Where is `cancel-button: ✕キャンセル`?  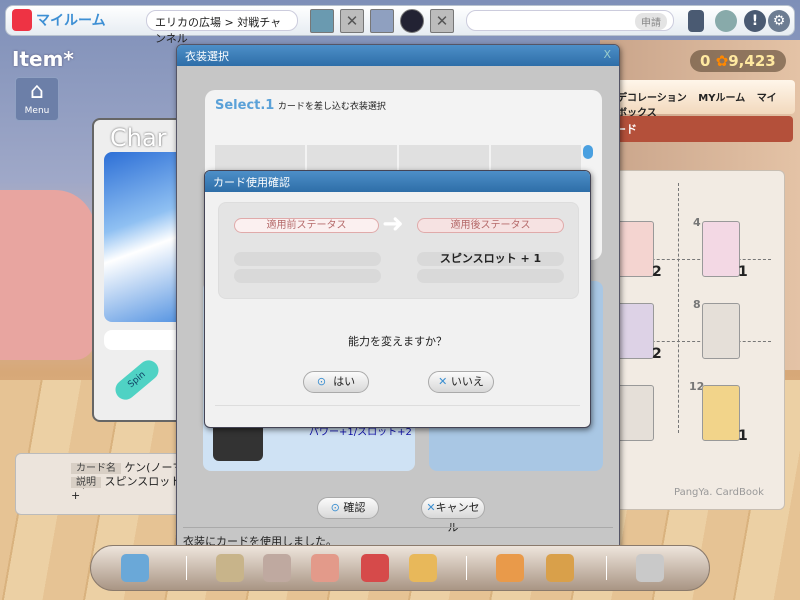 cancel-button: ✕キャンセル is located at coordinates (453, 515).